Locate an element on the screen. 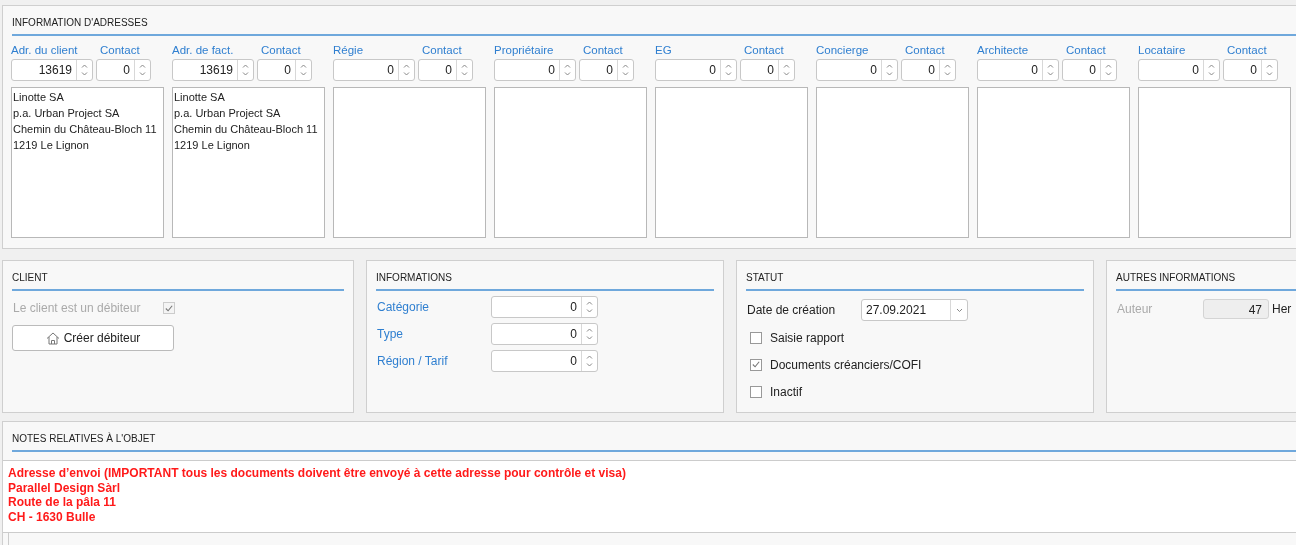  field-text: Her is located at coordinates (1282, 309).